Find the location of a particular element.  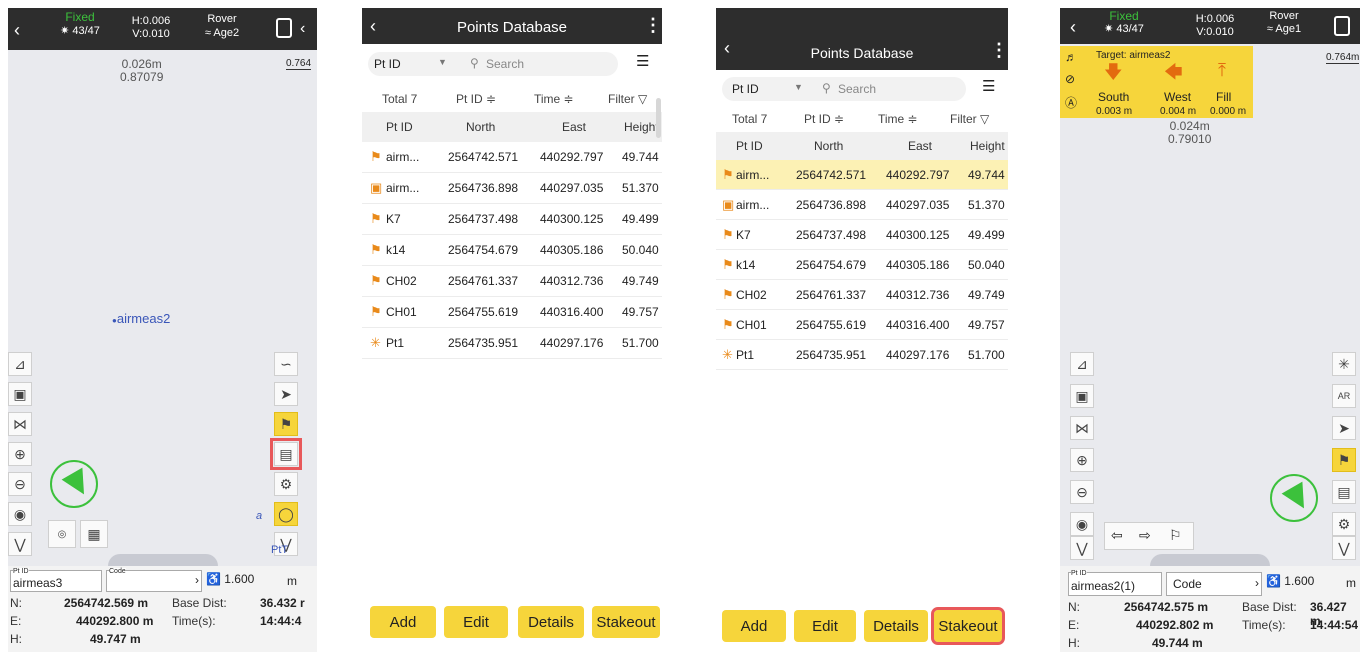

flag-icon: ⚐ is located at coordinates (1175, 535).